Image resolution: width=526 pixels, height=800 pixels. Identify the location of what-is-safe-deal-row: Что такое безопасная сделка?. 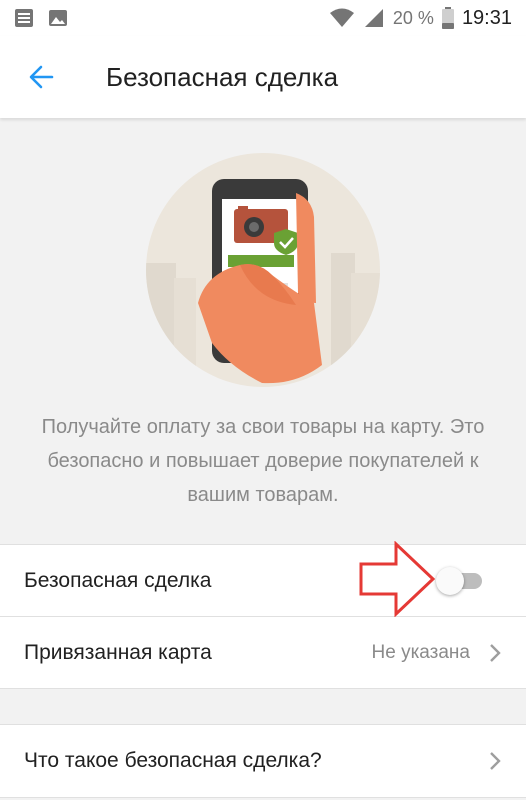
(263, 761).